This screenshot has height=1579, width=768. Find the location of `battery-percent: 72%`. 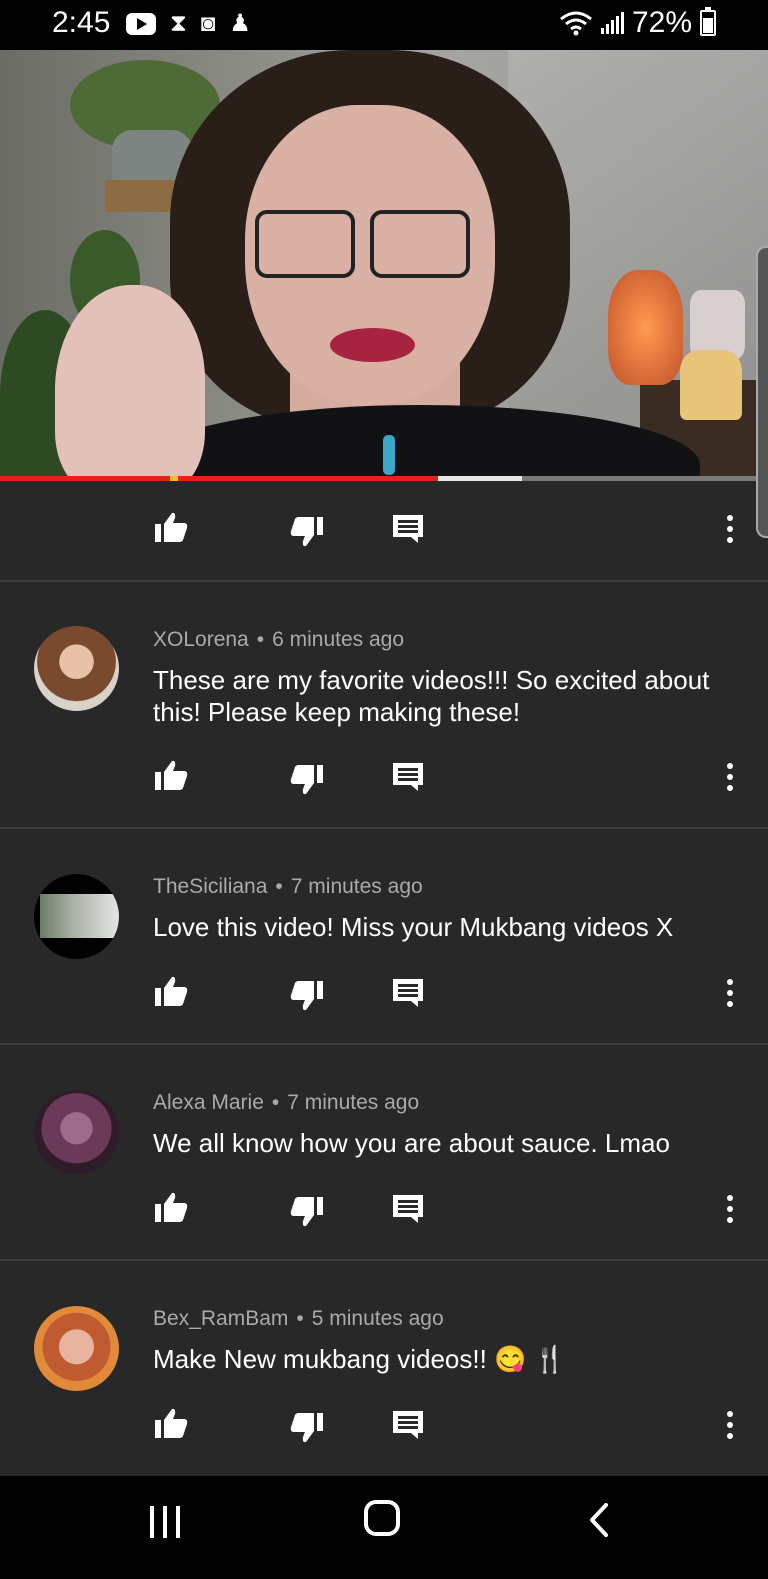

battery-percent: 72% is located at coordinates (661, 22).